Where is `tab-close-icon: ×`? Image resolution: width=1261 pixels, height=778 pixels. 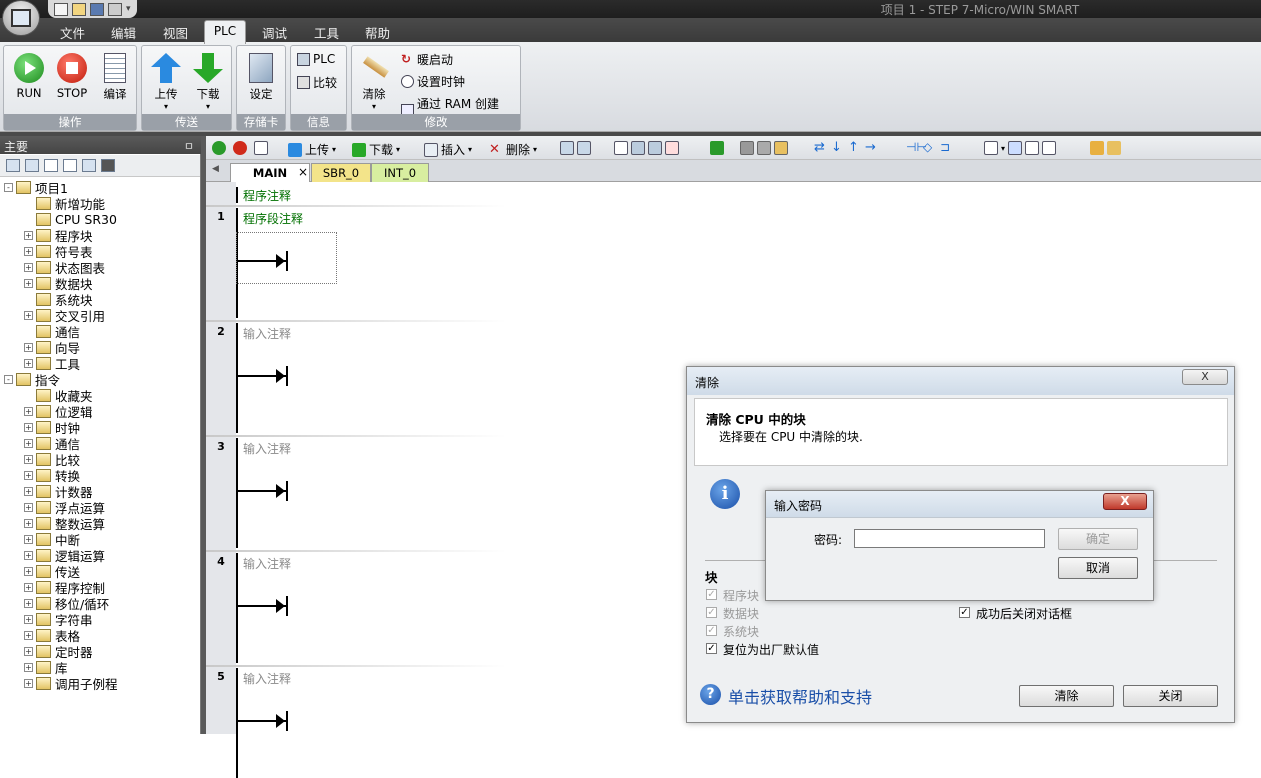
tab-close-icon: × is located at coordinates (303, 172).